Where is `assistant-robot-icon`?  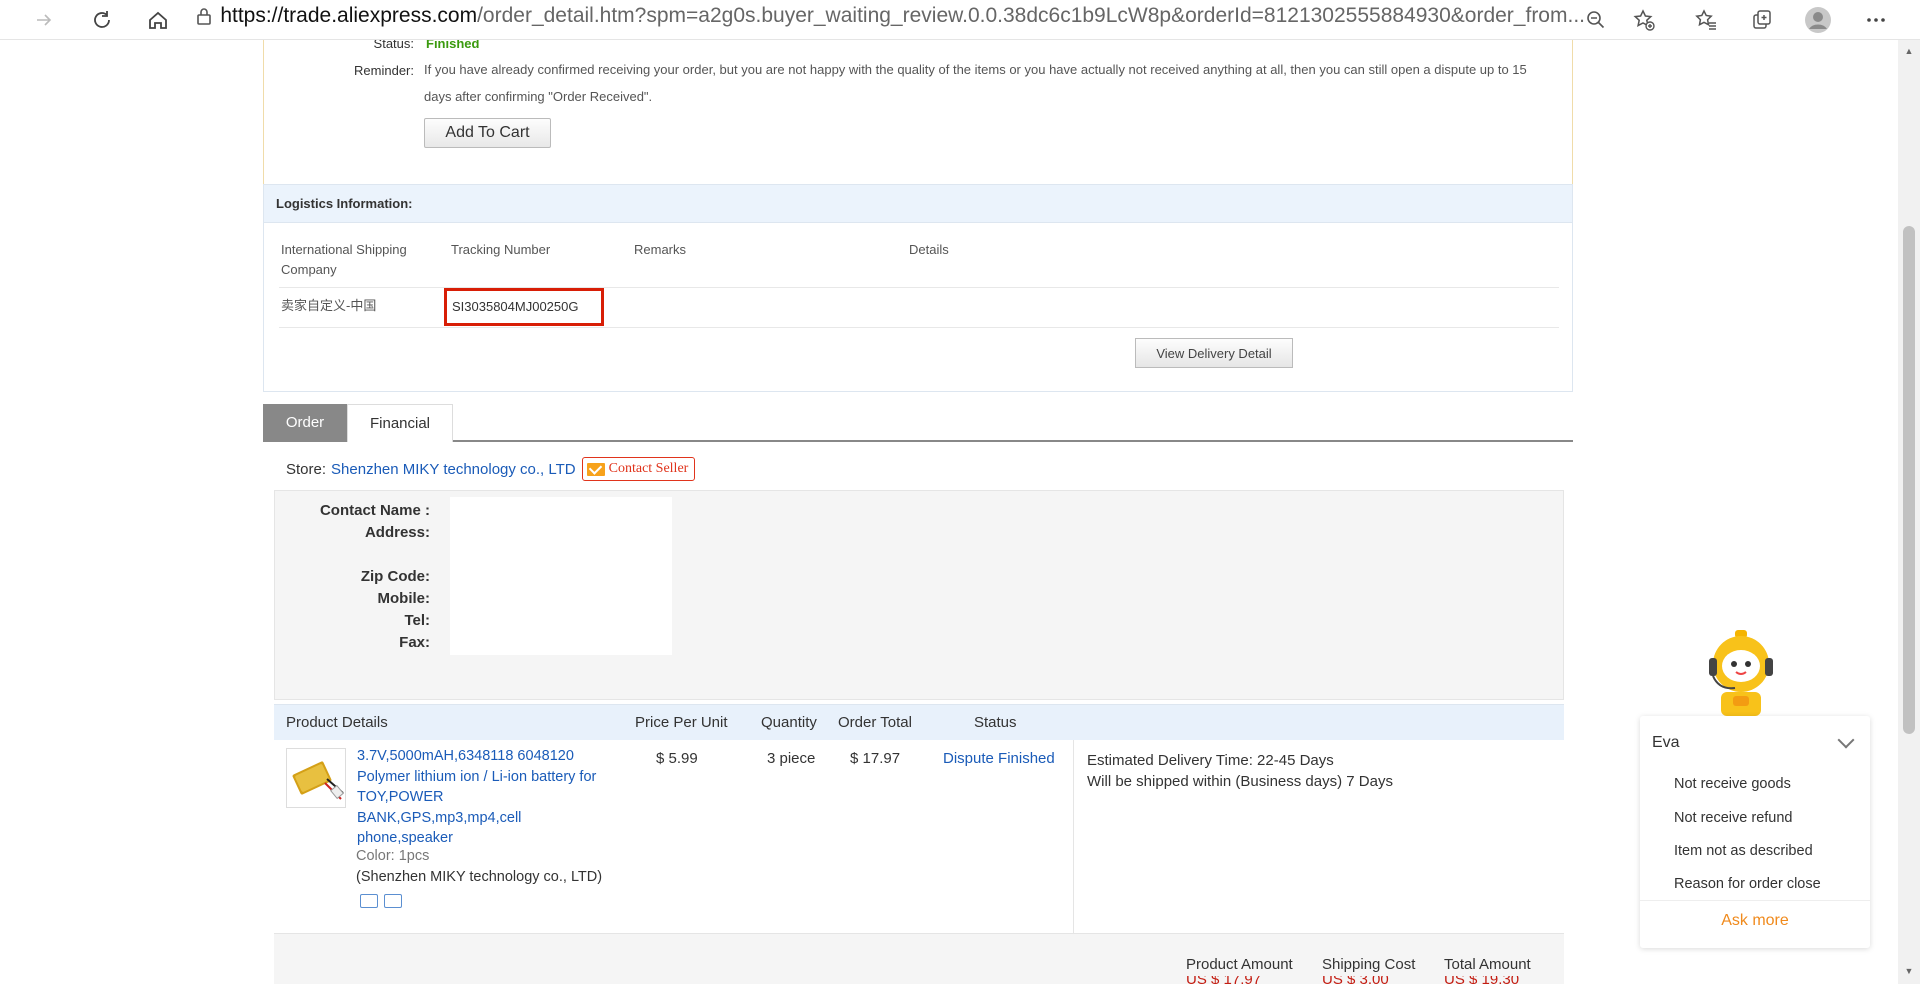
assistant-robot-icon is located at coordinates (1741, 673).